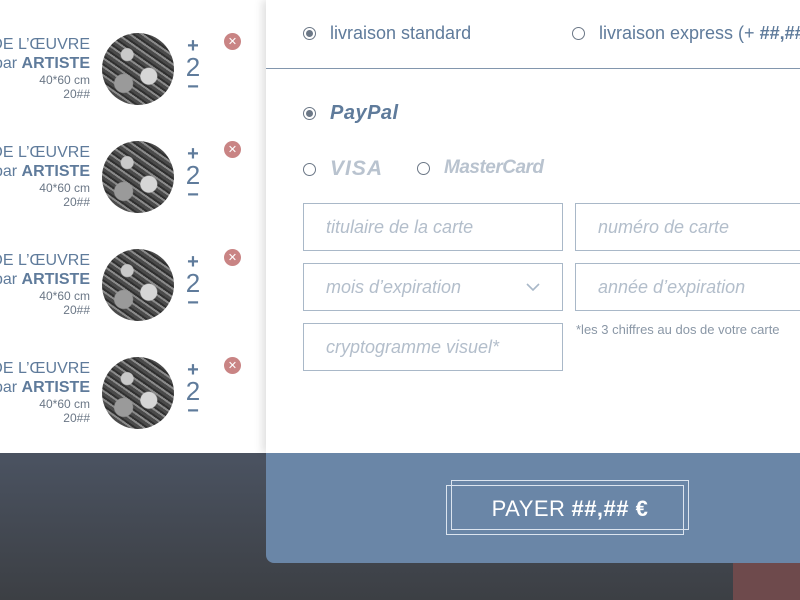 The image size is (800, 600). I want to click on pay-amount: ##,## €, so click(610, 508).